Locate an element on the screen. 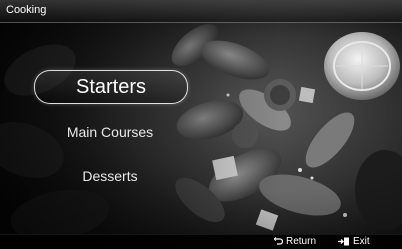 The width and height of the screenshot is (402, 249). menu-item-main-courses: Main Courses is located at coordinates (110, 132).